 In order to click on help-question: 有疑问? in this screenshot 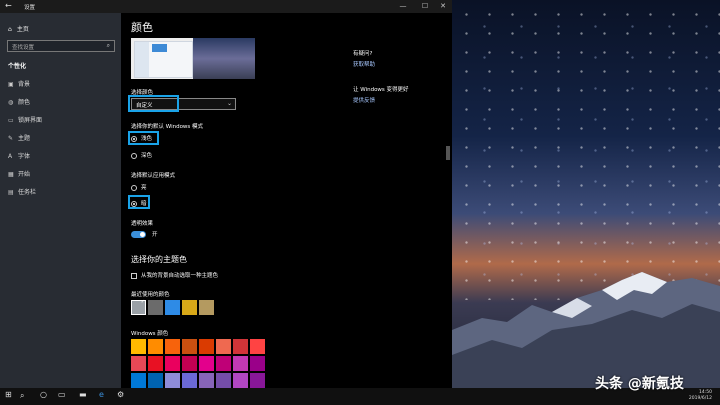, I will do `click(363, 54)`.